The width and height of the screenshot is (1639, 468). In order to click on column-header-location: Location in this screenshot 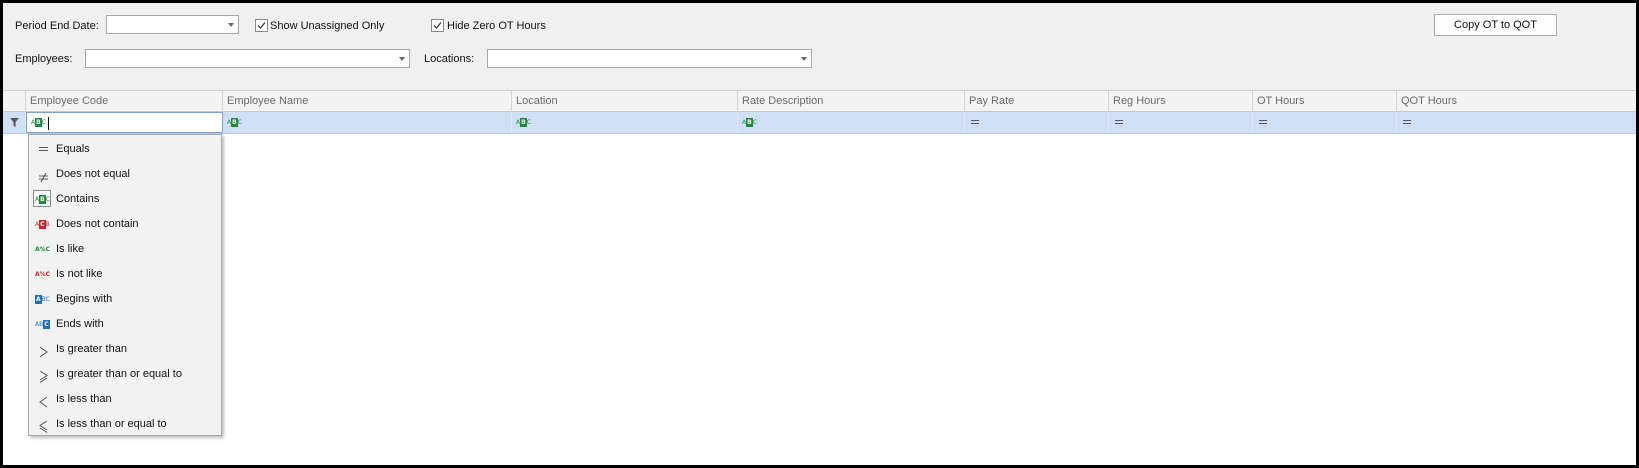, I will do `click(625, 101)`.